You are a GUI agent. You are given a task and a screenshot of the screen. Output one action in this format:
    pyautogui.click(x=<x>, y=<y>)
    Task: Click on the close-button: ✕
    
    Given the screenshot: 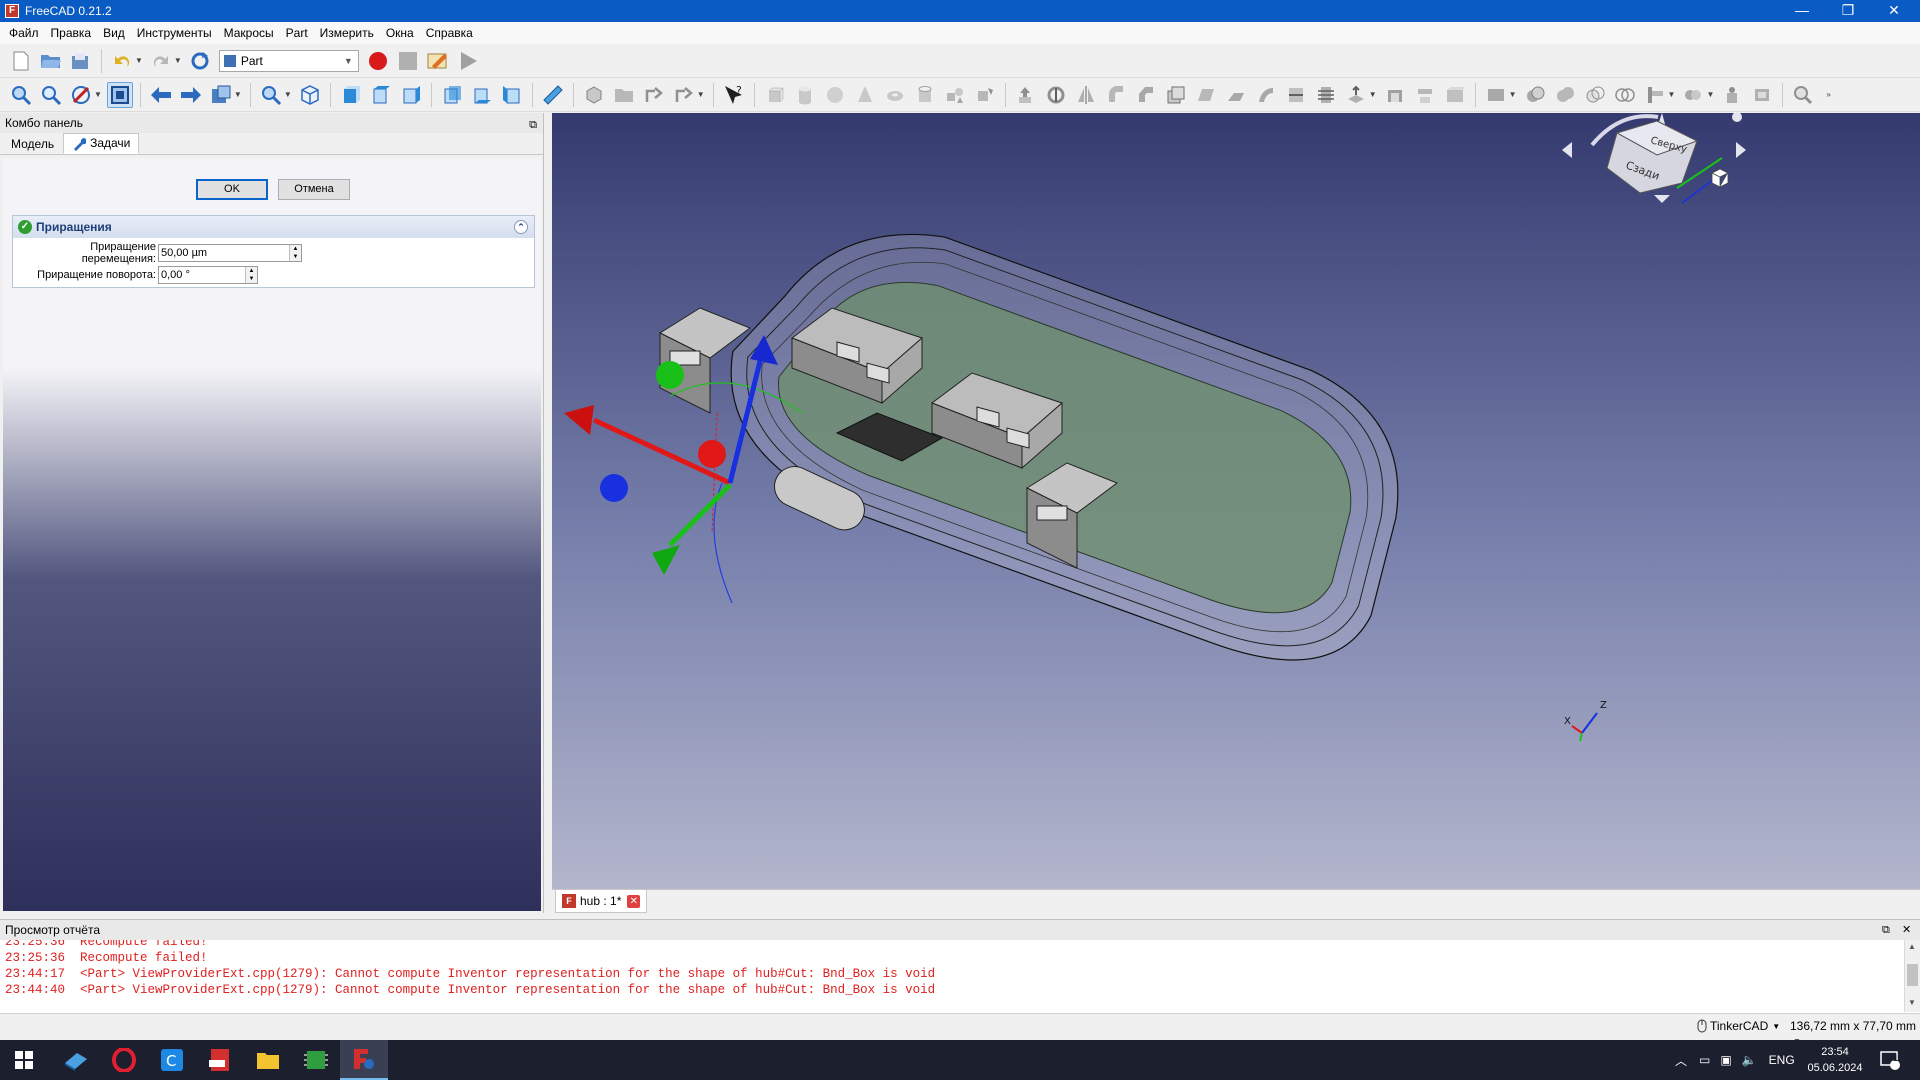 What is the action you would take?
    pyautogui.click(x=1894, y=11)
    